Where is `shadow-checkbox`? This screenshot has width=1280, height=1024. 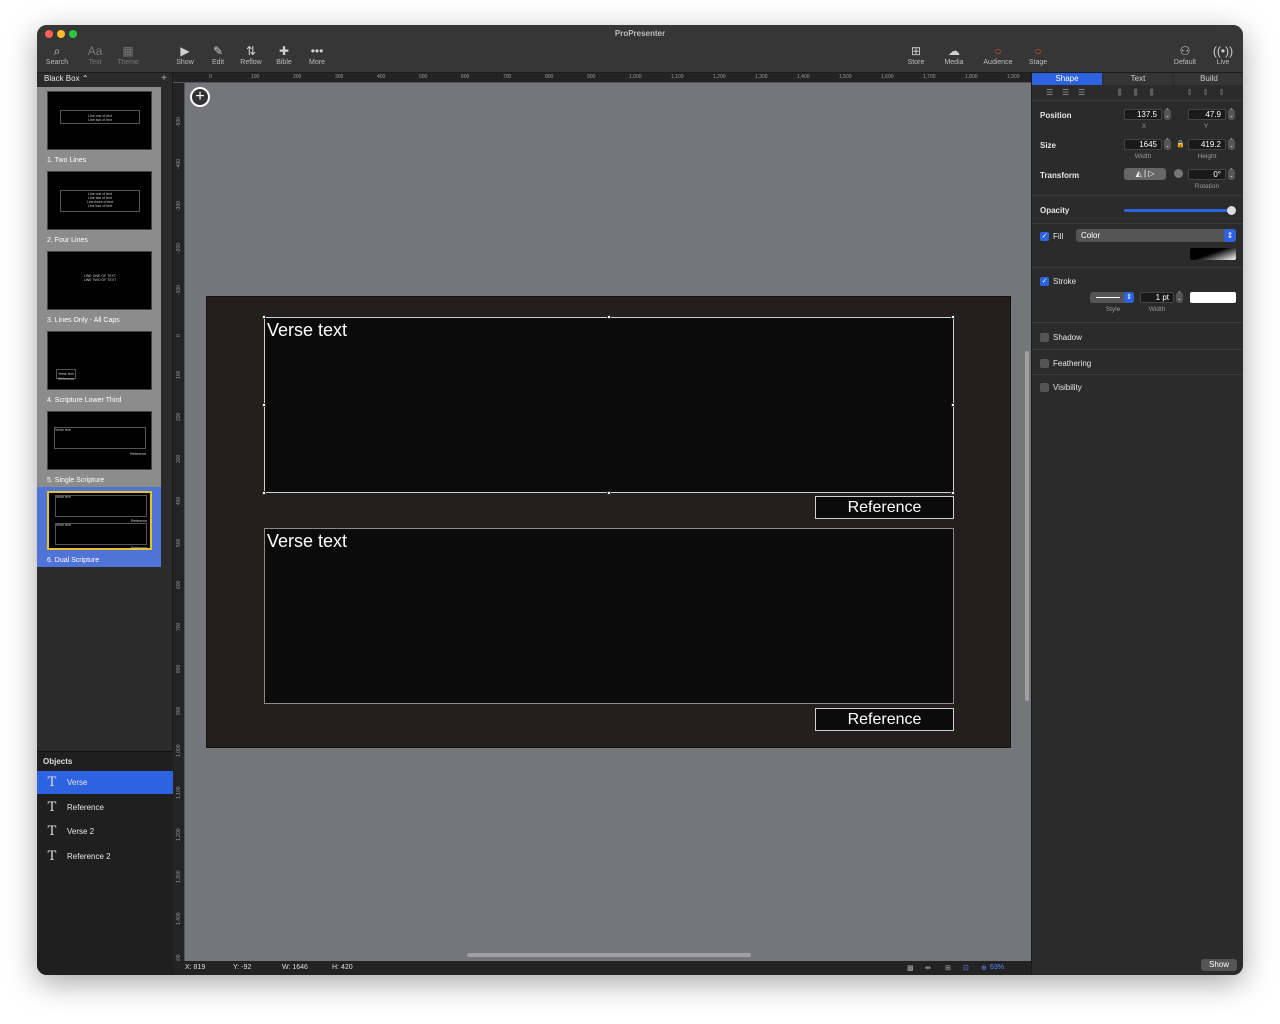
shadow-checkbox is located at coordinates (1044, 337).